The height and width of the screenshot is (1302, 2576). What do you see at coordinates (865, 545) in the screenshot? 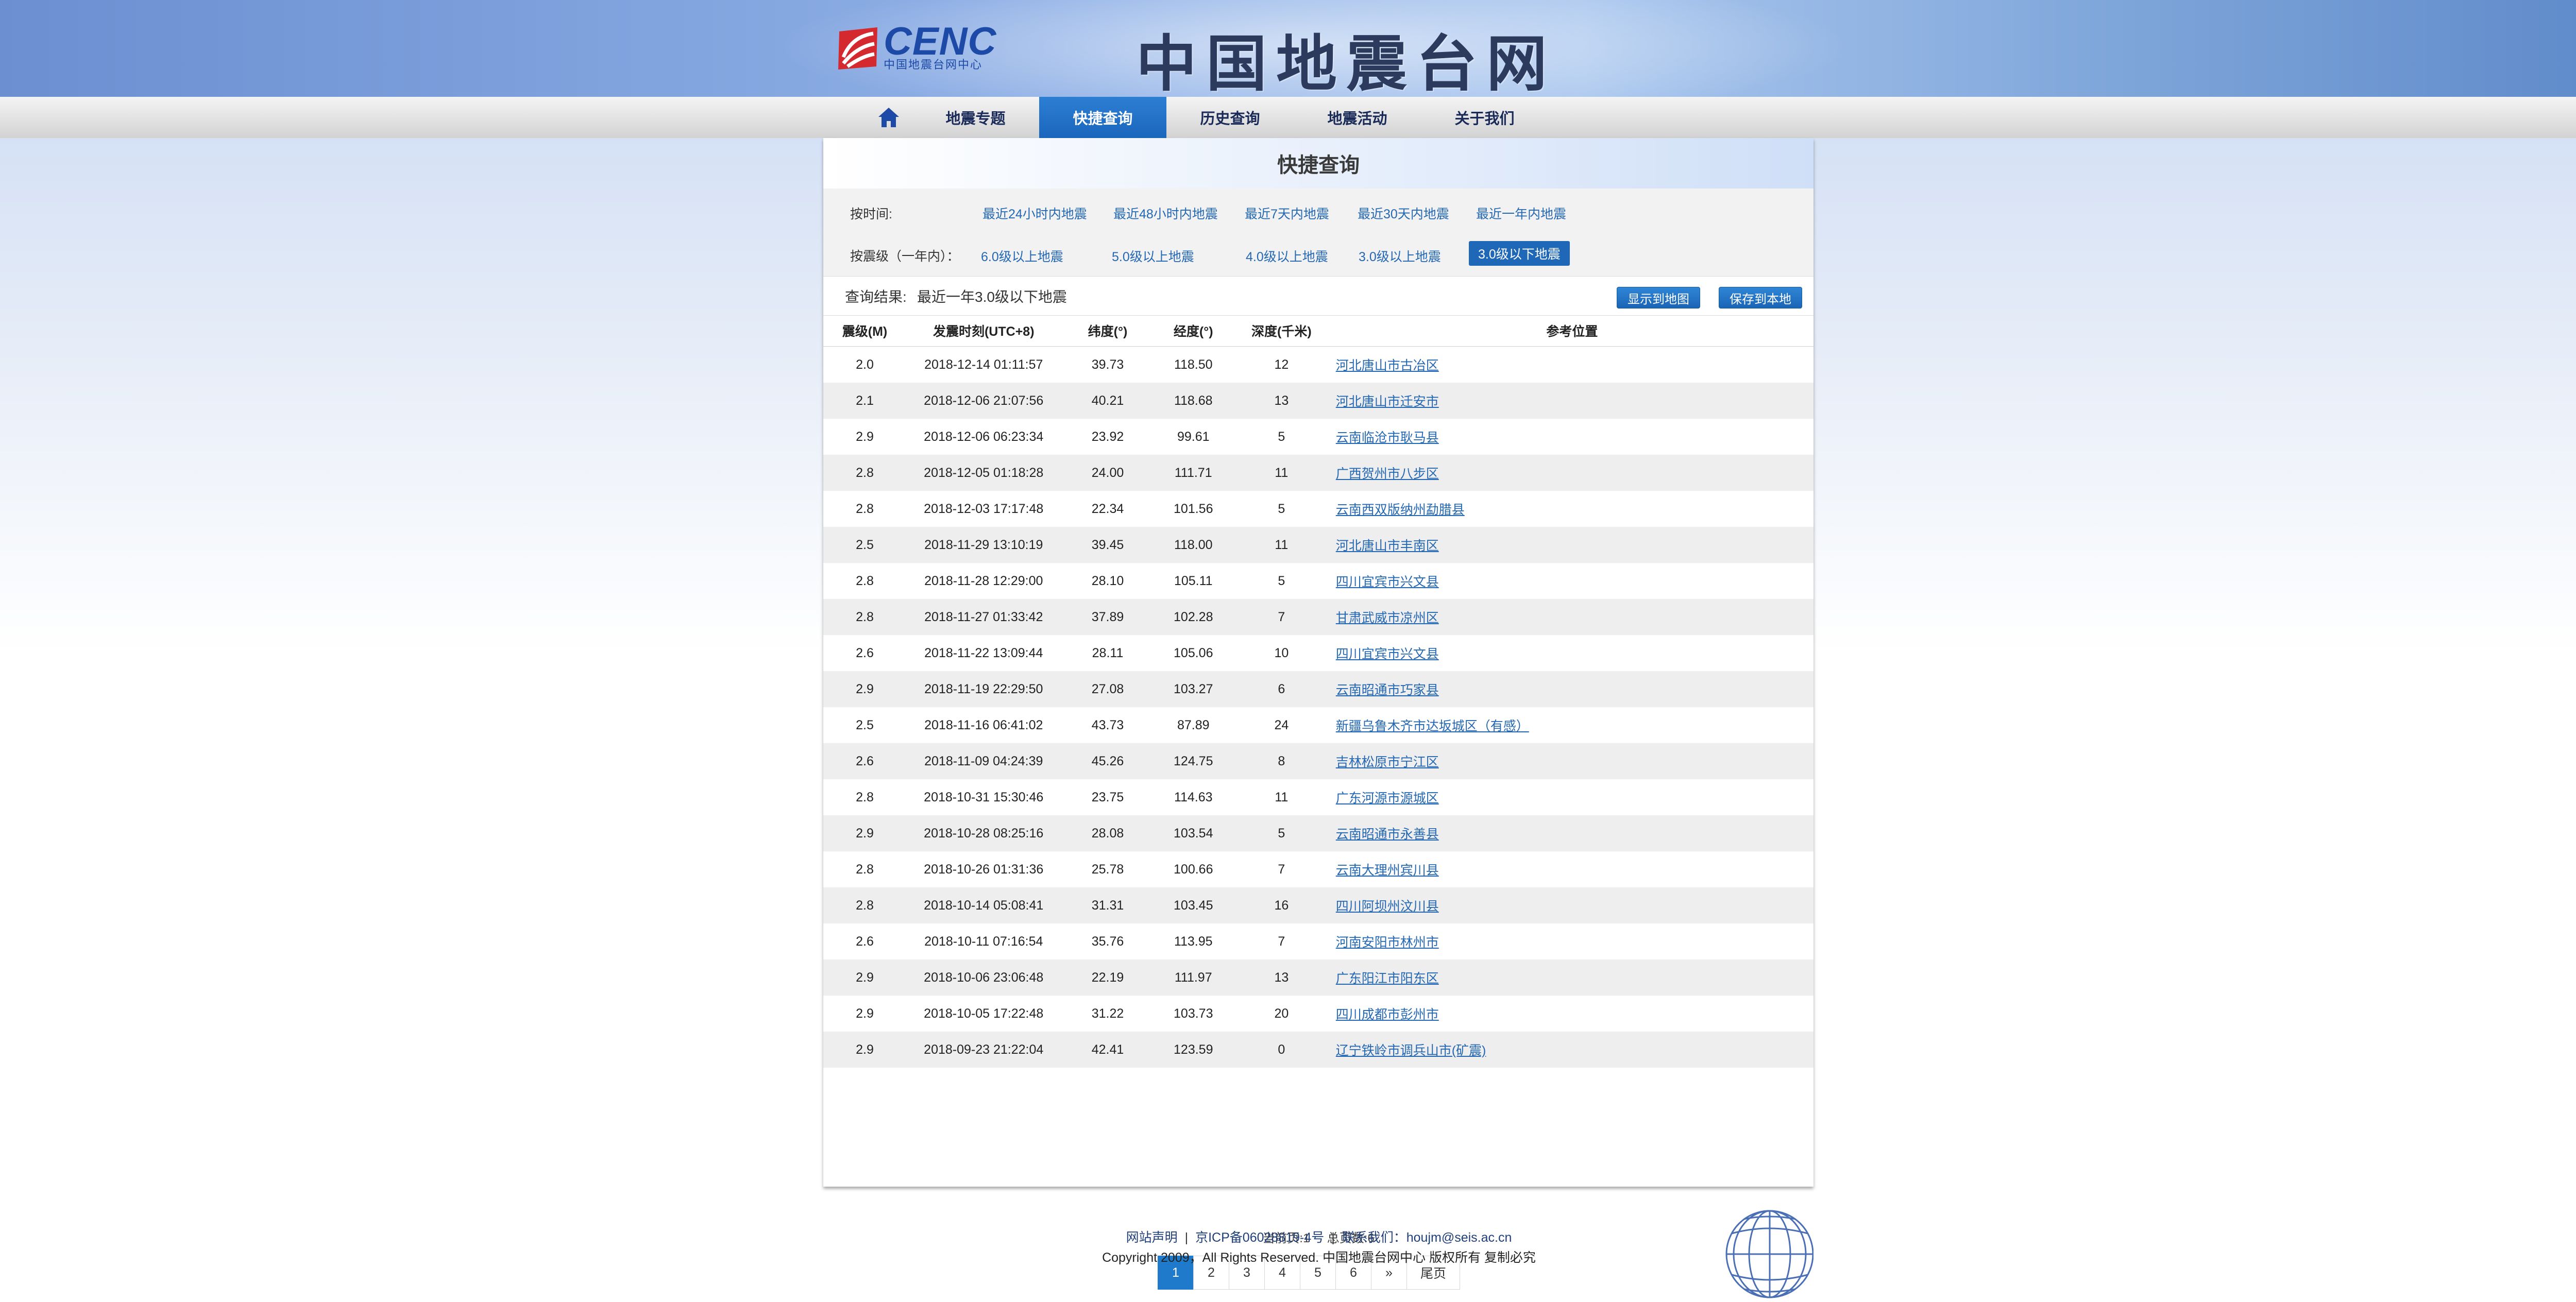
I see `cell-magnitude: 2.5` at bounding box center [865, 545].